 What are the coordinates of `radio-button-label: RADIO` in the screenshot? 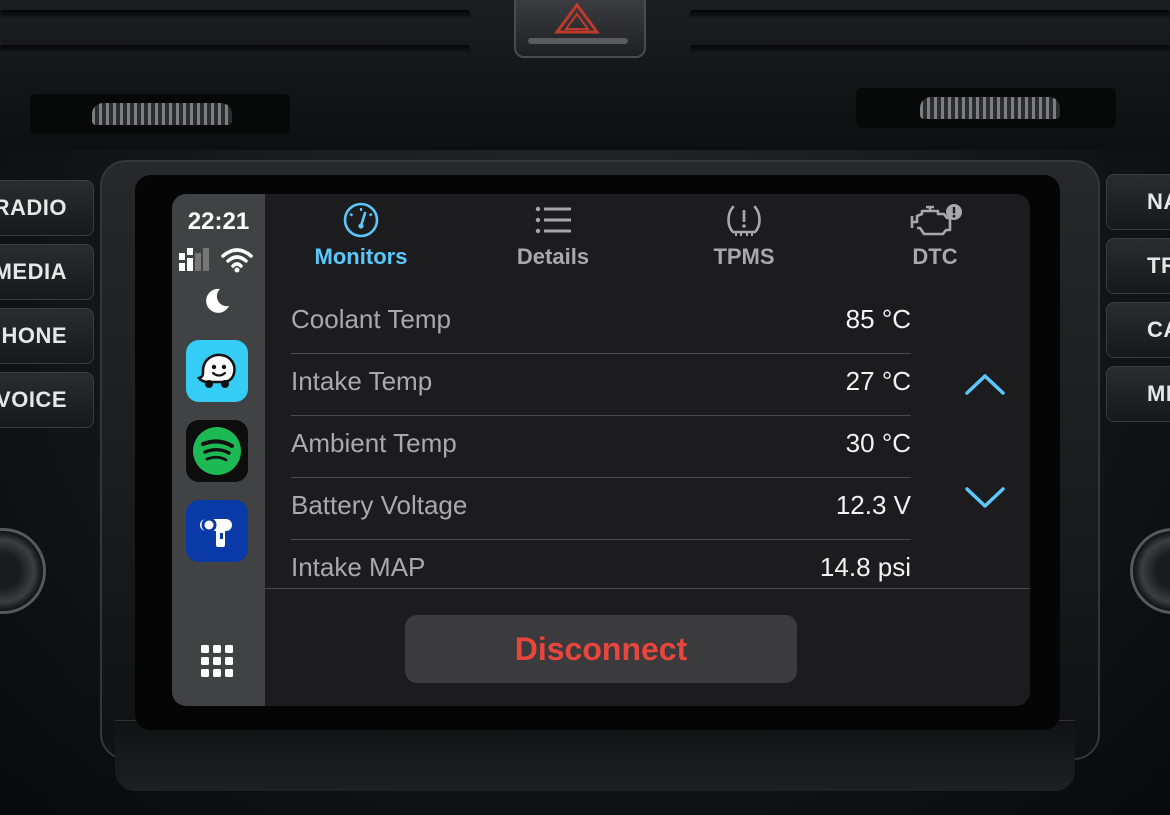 It's located at (33, 207).